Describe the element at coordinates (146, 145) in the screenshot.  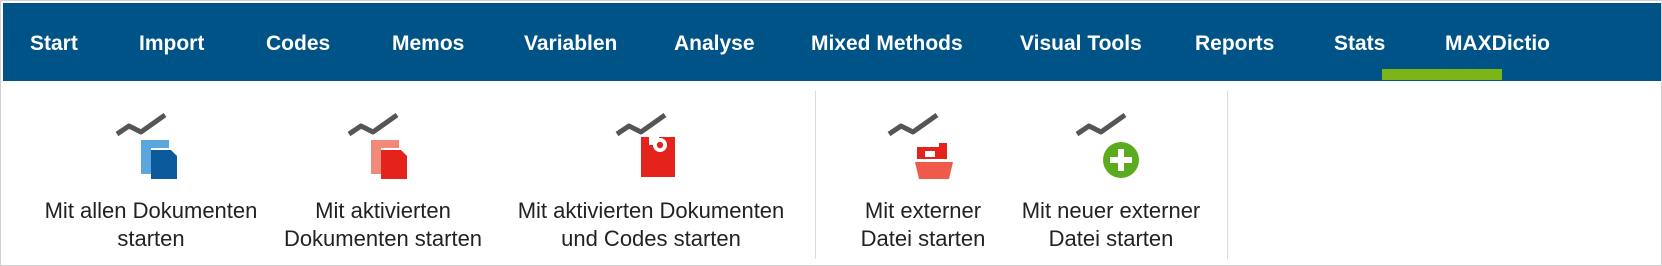
I see `chart-with-documents-icon` at that location.